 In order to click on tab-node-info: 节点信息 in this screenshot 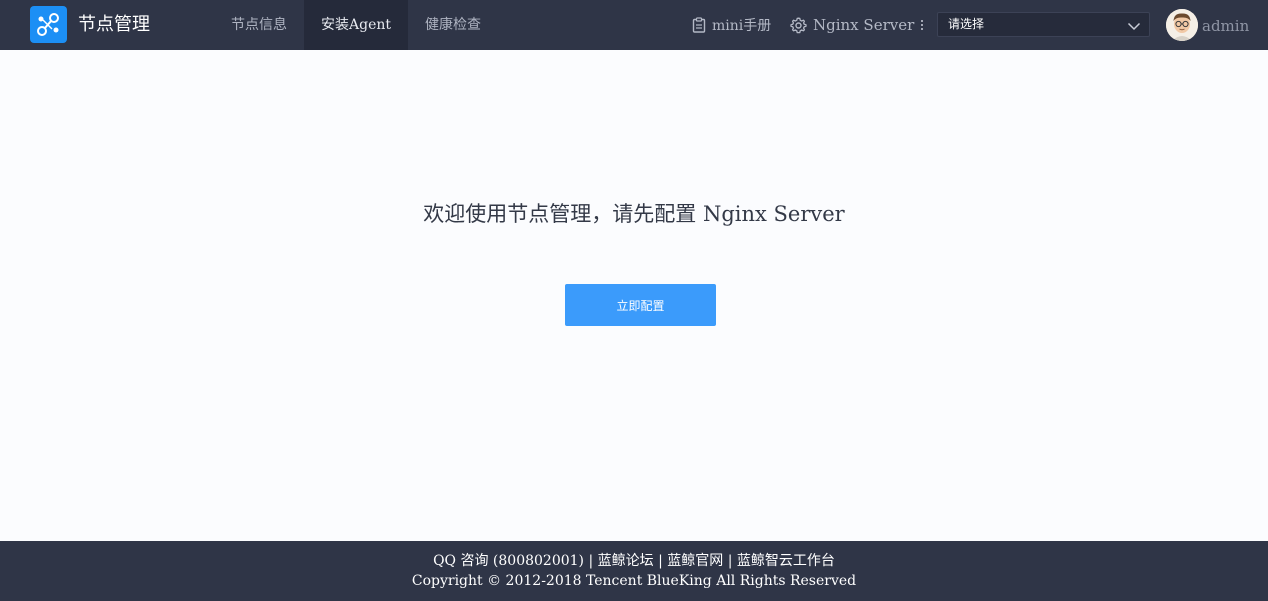, I will do `click(259, 25)`.